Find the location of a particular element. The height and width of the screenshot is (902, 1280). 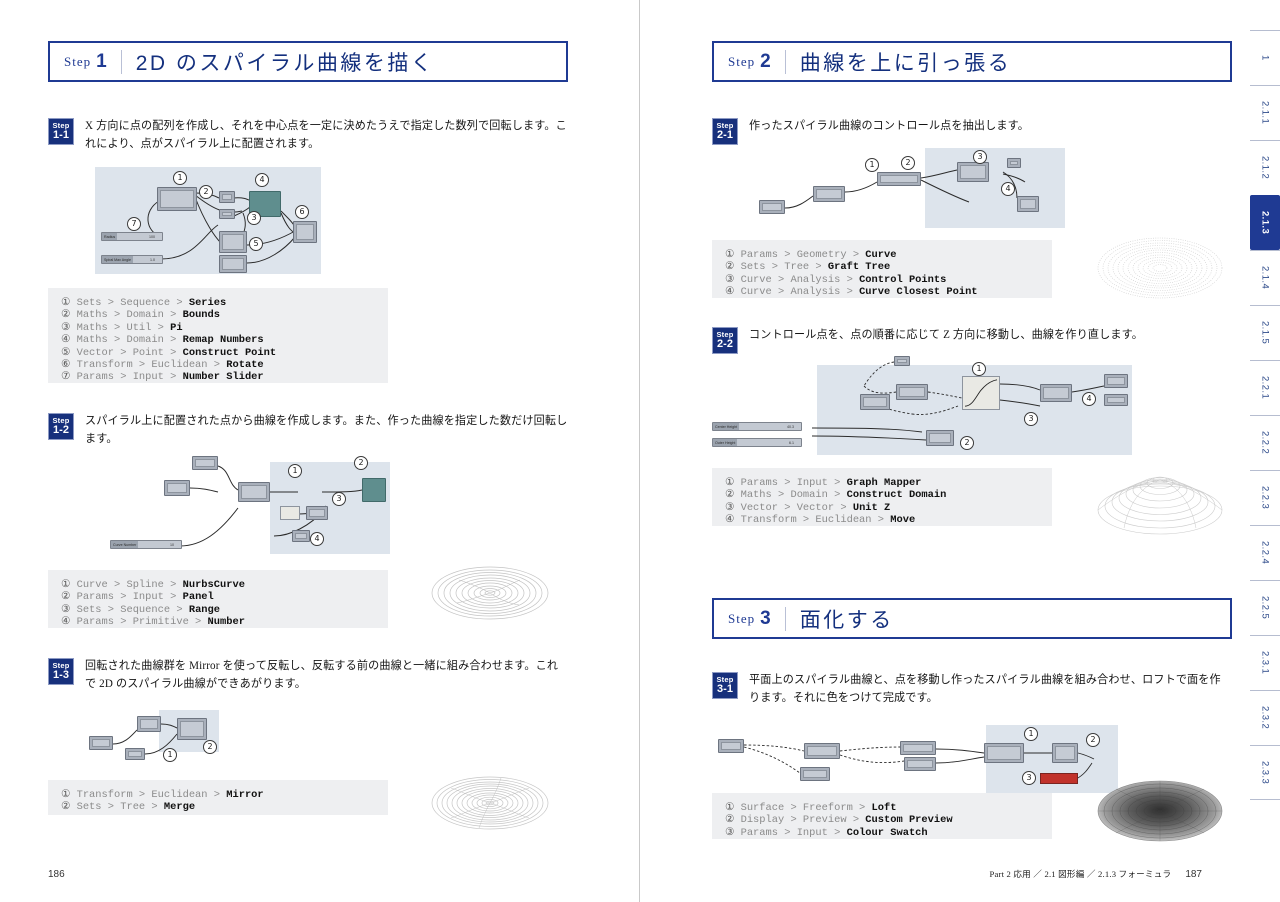

substep-2-1: Step 2-1 作ったスパイラル曲線のコントロール点を抽出します。 is located at coordinates (972, 131).